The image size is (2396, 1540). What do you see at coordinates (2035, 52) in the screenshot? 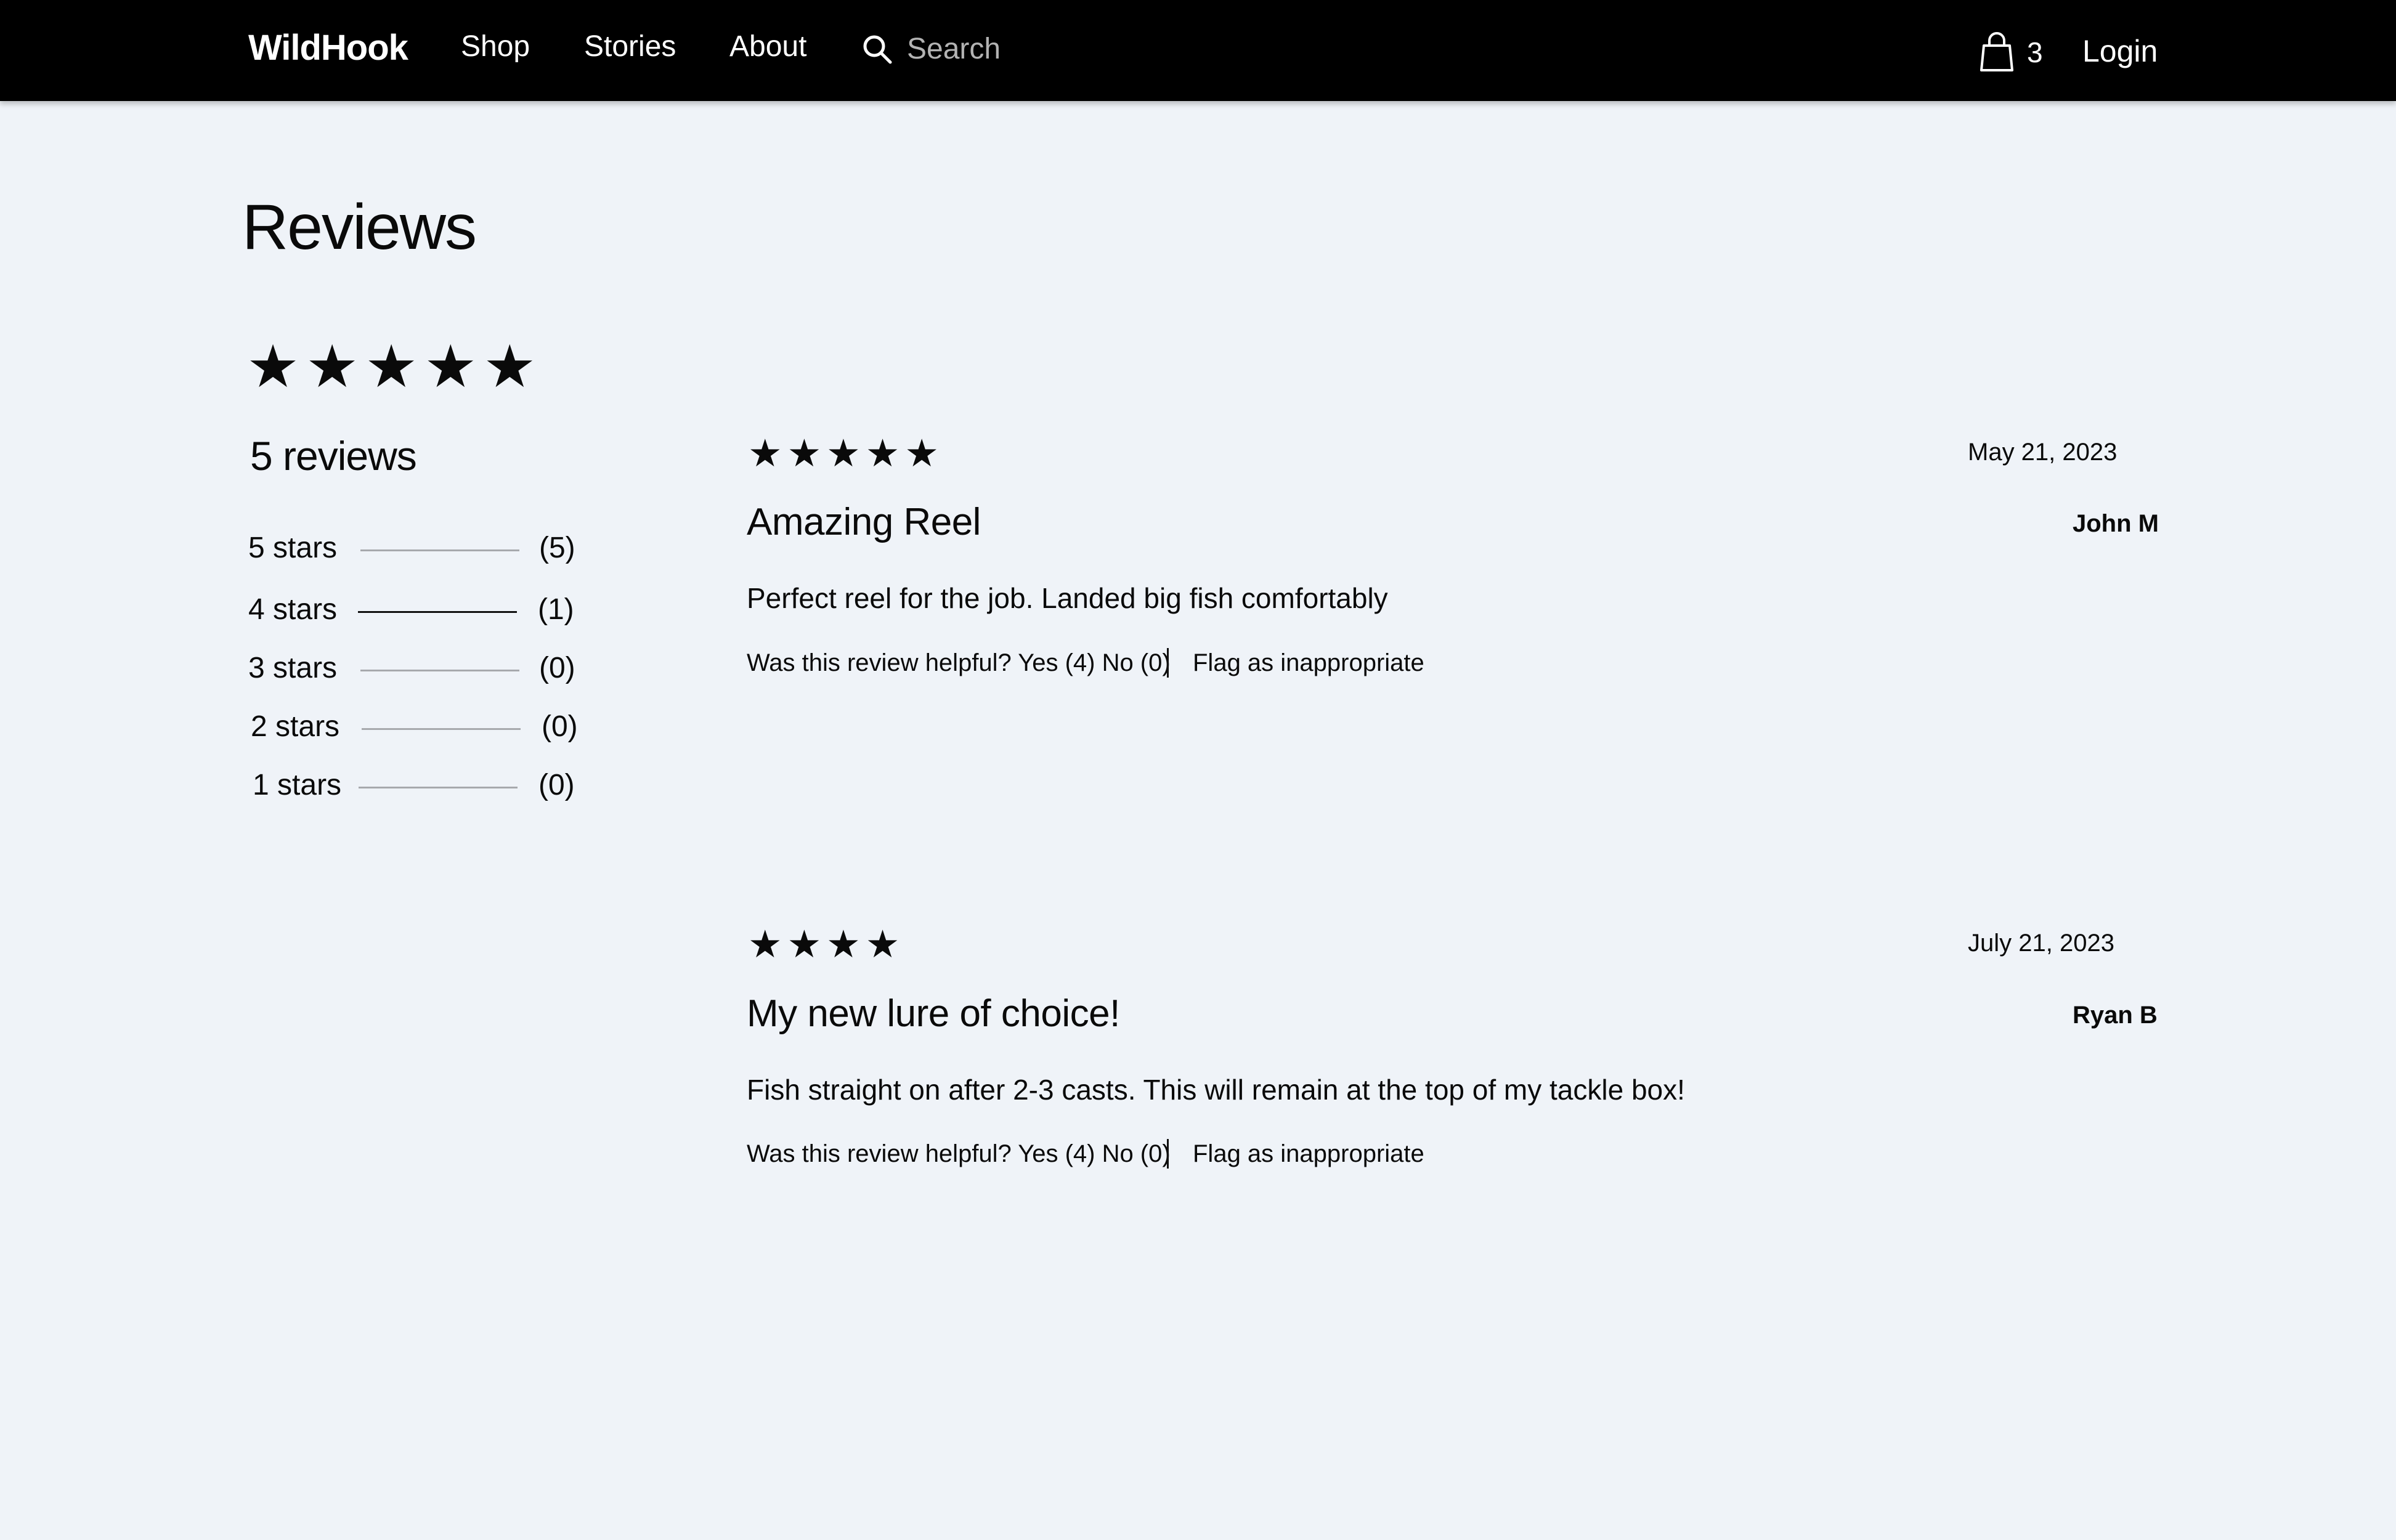
I see `cart-count-badge: 3` at bounding box center [2035, 52].